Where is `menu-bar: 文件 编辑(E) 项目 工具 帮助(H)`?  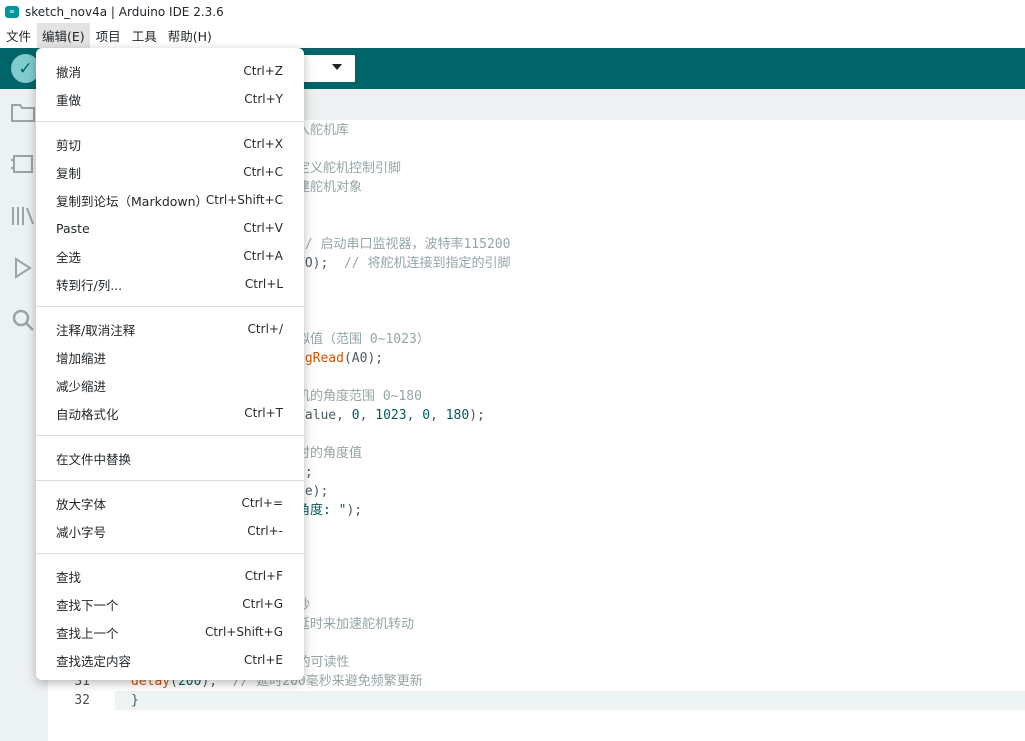
menu-bar: 文件 编辑(E) 项目 工具 帮助(H) is located at coordinates (512, 35).